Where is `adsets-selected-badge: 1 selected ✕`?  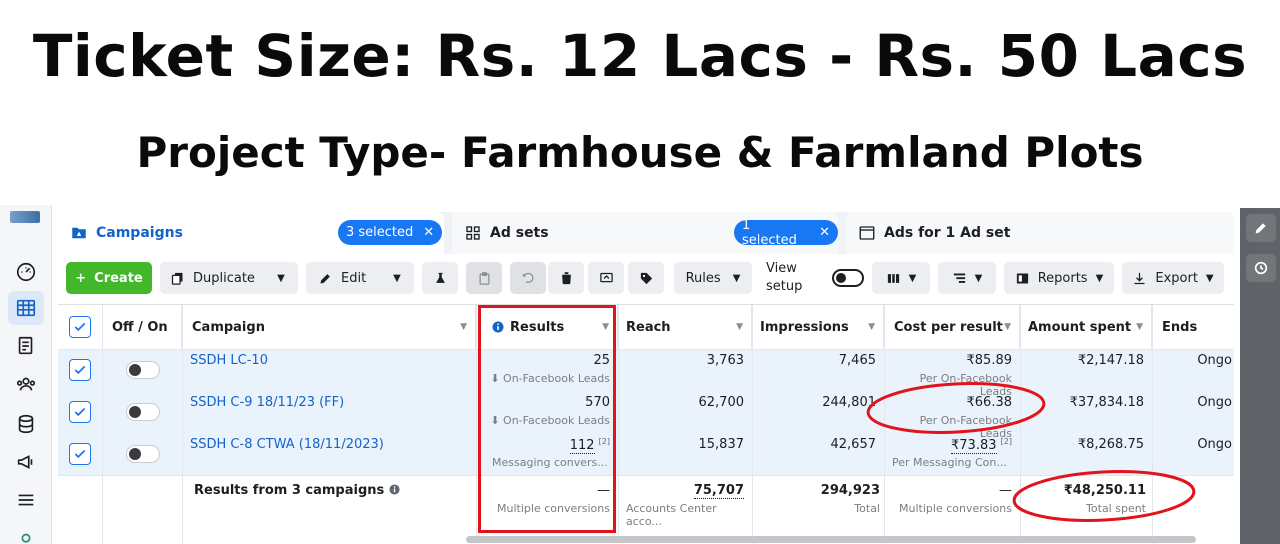
adsets-selected-badge: 1 selected ✕ is located at coordinates (786, 232).